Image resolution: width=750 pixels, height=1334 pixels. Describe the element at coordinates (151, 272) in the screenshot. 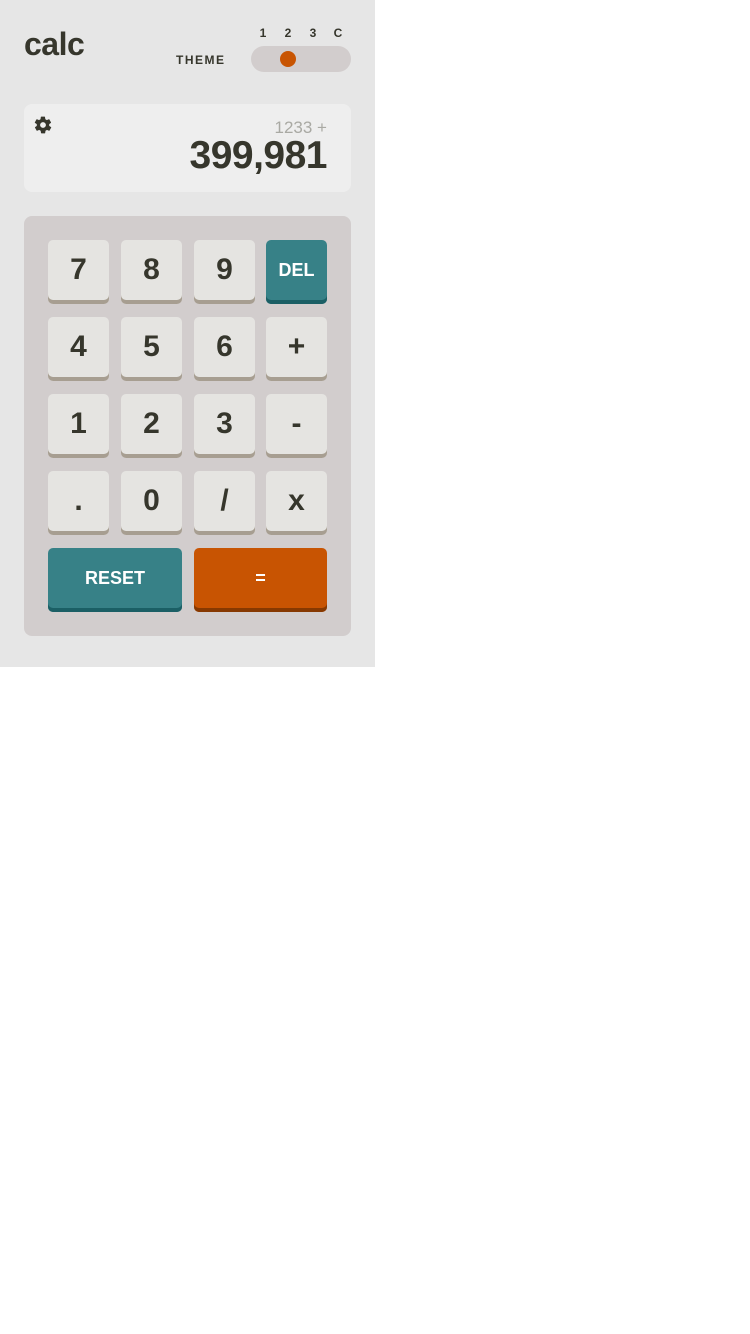

I see `key-8: 8` at that location.